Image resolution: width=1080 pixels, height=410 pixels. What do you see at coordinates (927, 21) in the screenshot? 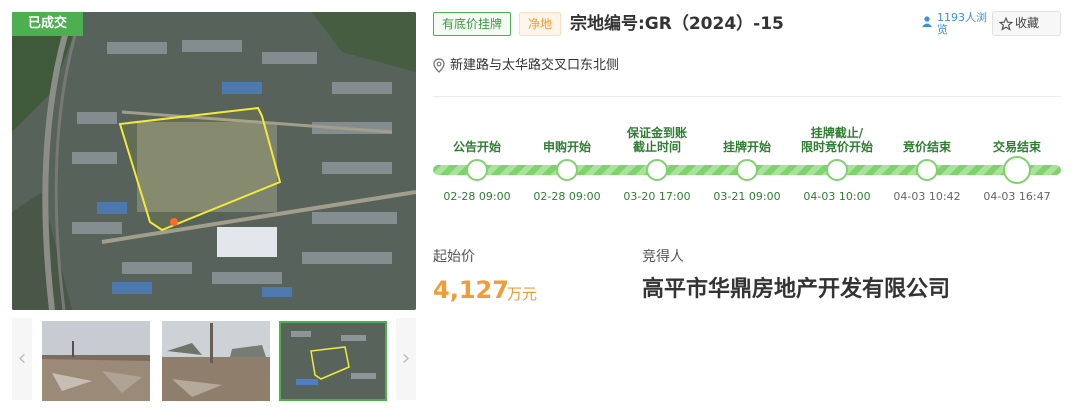
I see `user-icon` at bounding box center [927, 21].